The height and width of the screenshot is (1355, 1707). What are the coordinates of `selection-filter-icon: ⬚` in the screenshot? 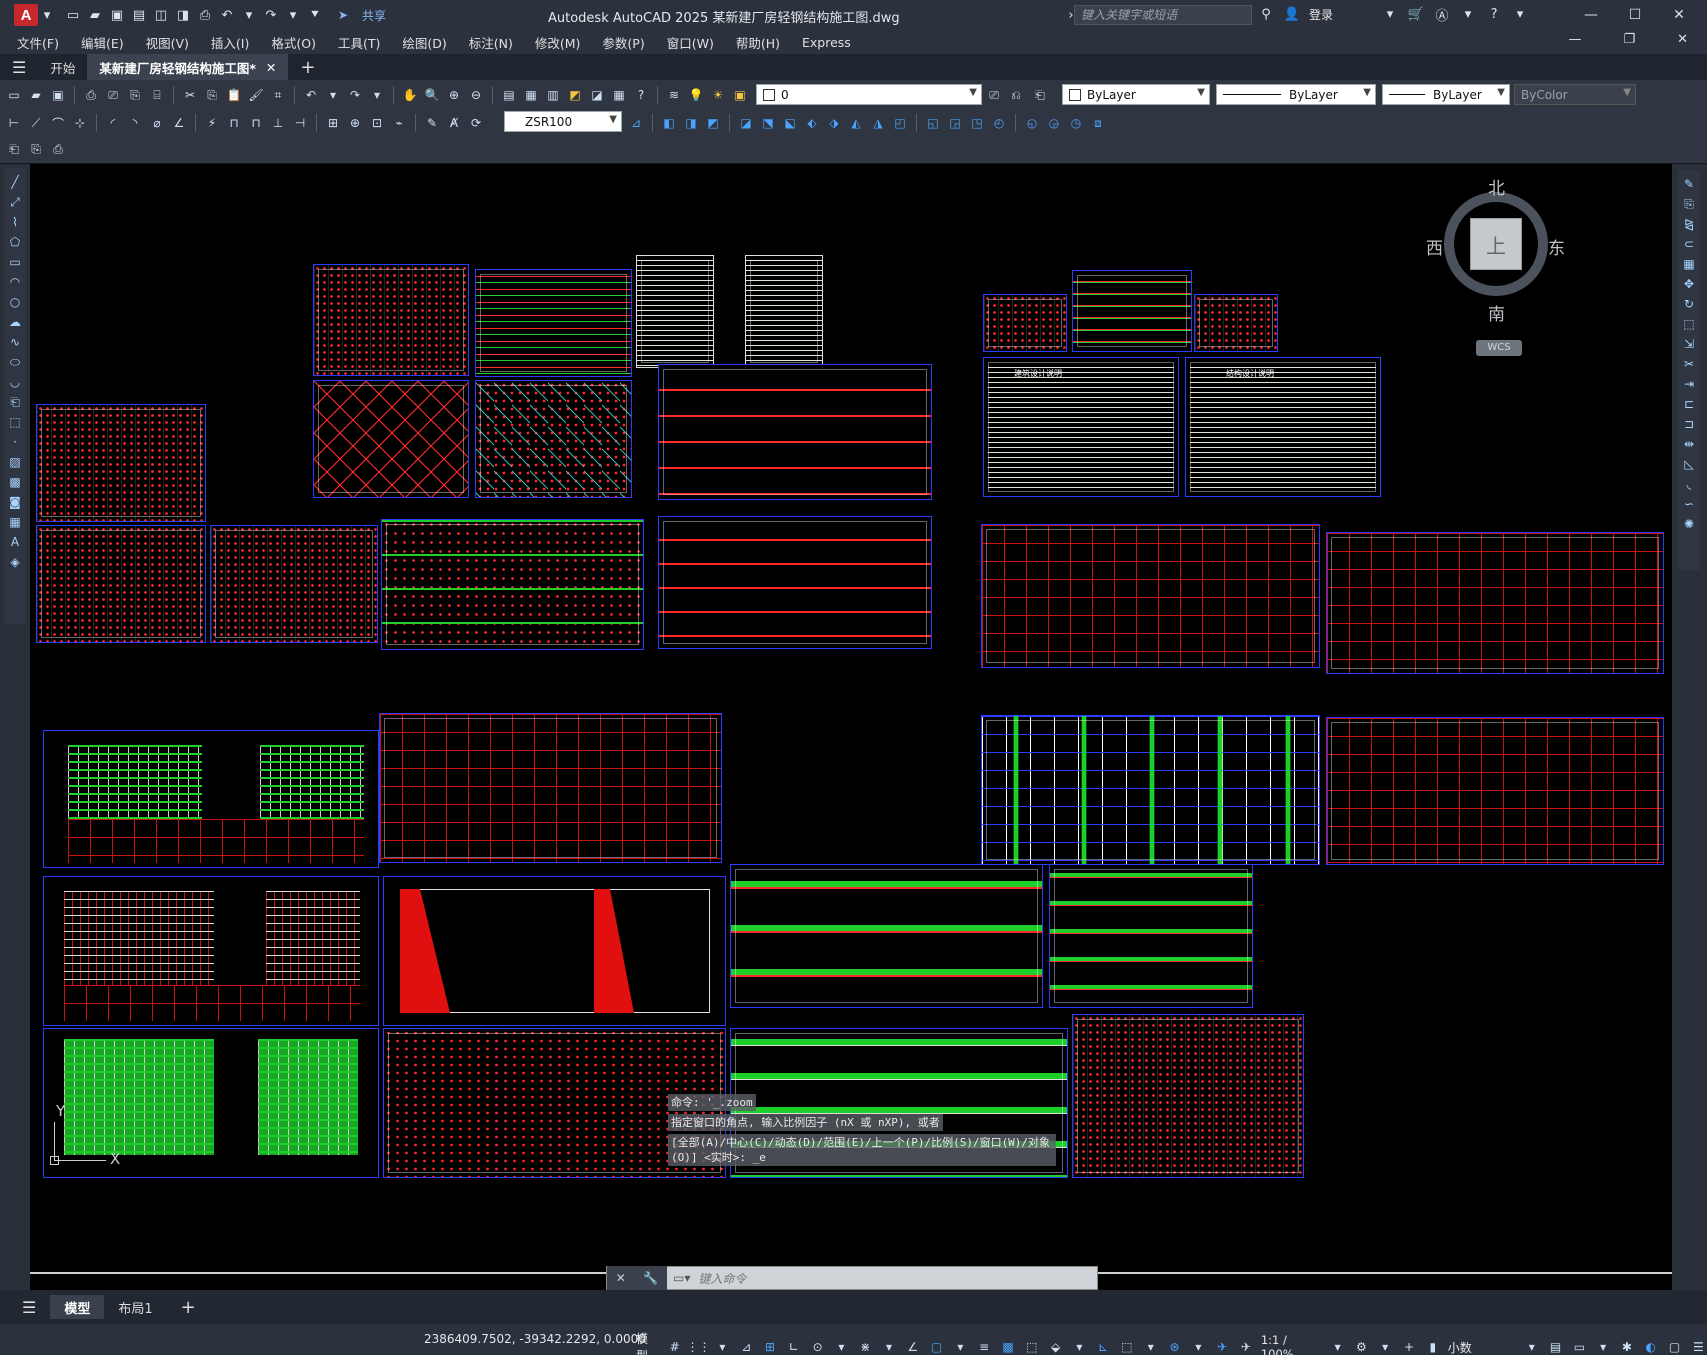 It's located at (1127, 1346).